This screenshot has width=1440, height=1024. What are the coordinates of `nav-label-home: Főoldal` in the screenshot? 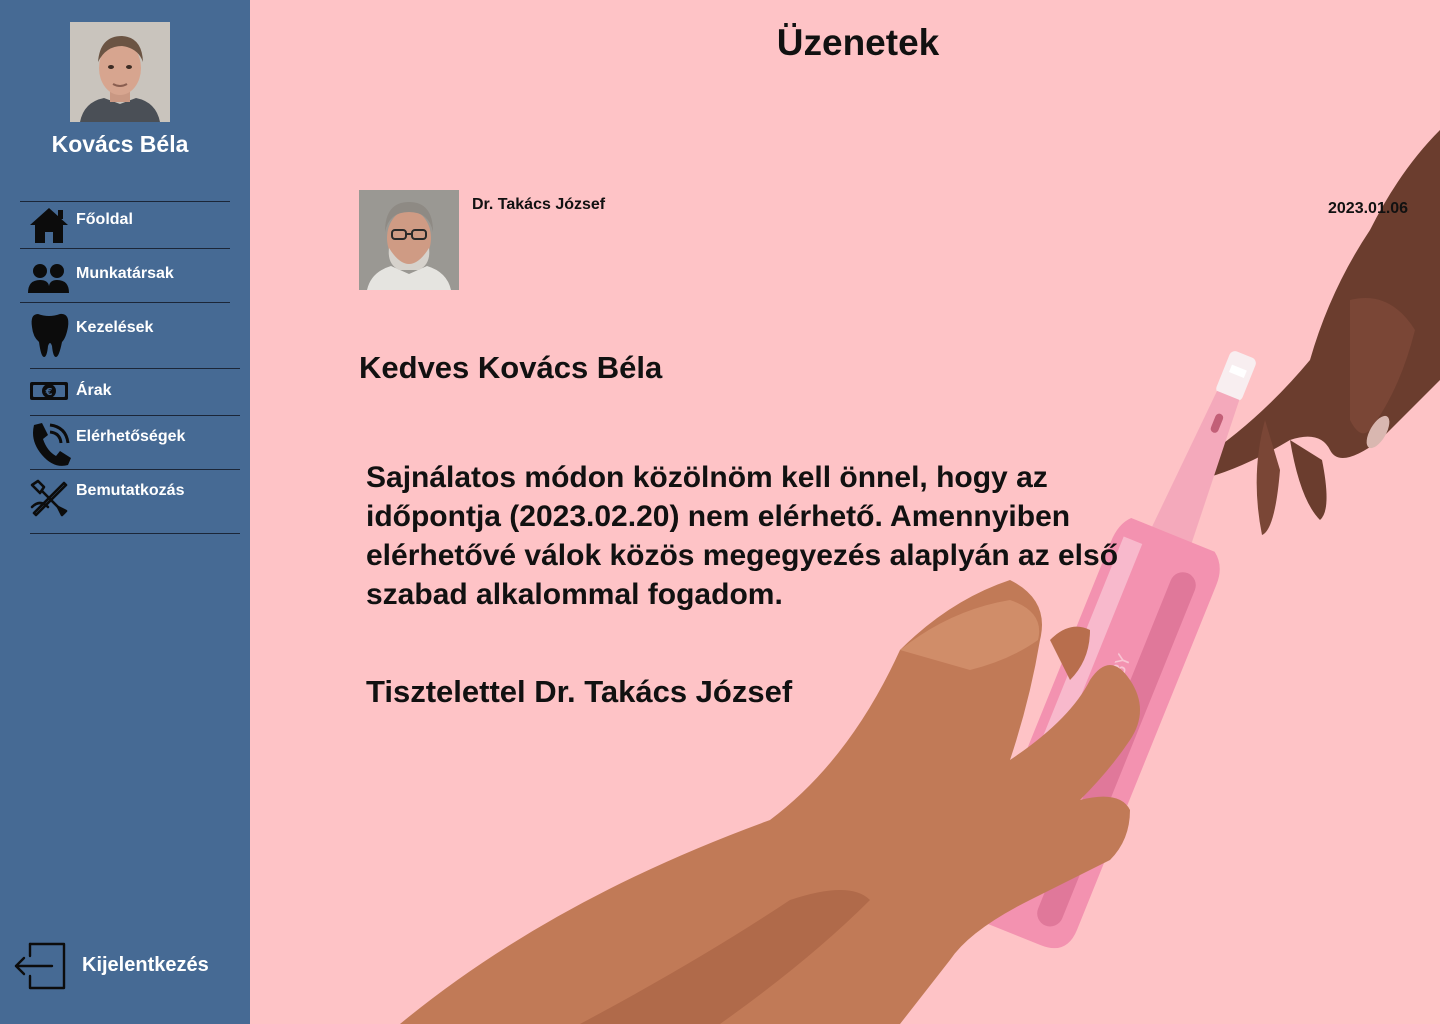 It's located at (104, 219).